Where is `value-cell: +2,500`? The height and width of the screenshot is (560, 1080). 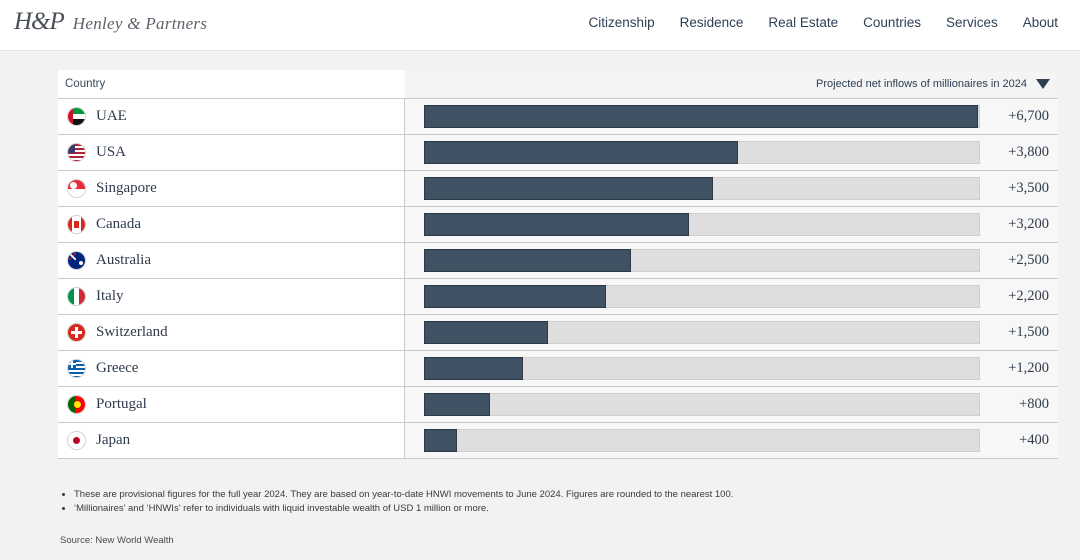 value-cell: +2,500 is located at coordinates (1024, 260).